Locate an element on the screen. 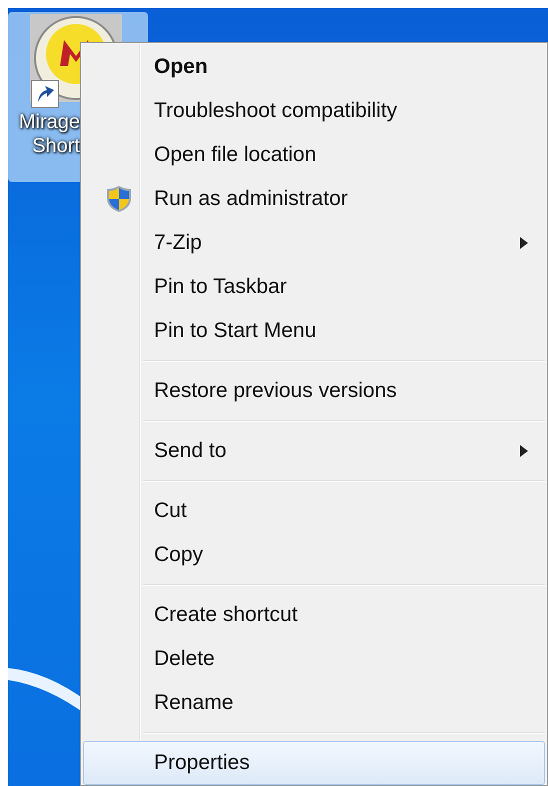 Image resolution: width=548 pixels, height=786 pixels. menu-item-label: Run as administrator is located at coordinates (251, 199).